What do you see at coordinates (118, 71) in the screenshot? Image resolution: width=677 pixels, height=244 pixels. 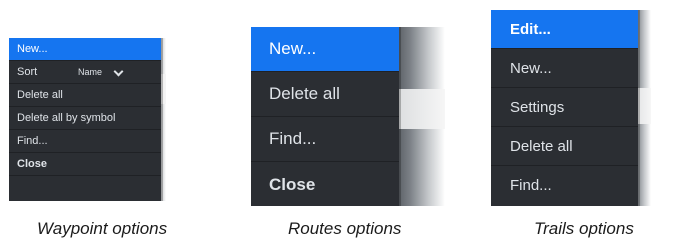 I see `chevron-down-icon` at bounding box center [118, 71].